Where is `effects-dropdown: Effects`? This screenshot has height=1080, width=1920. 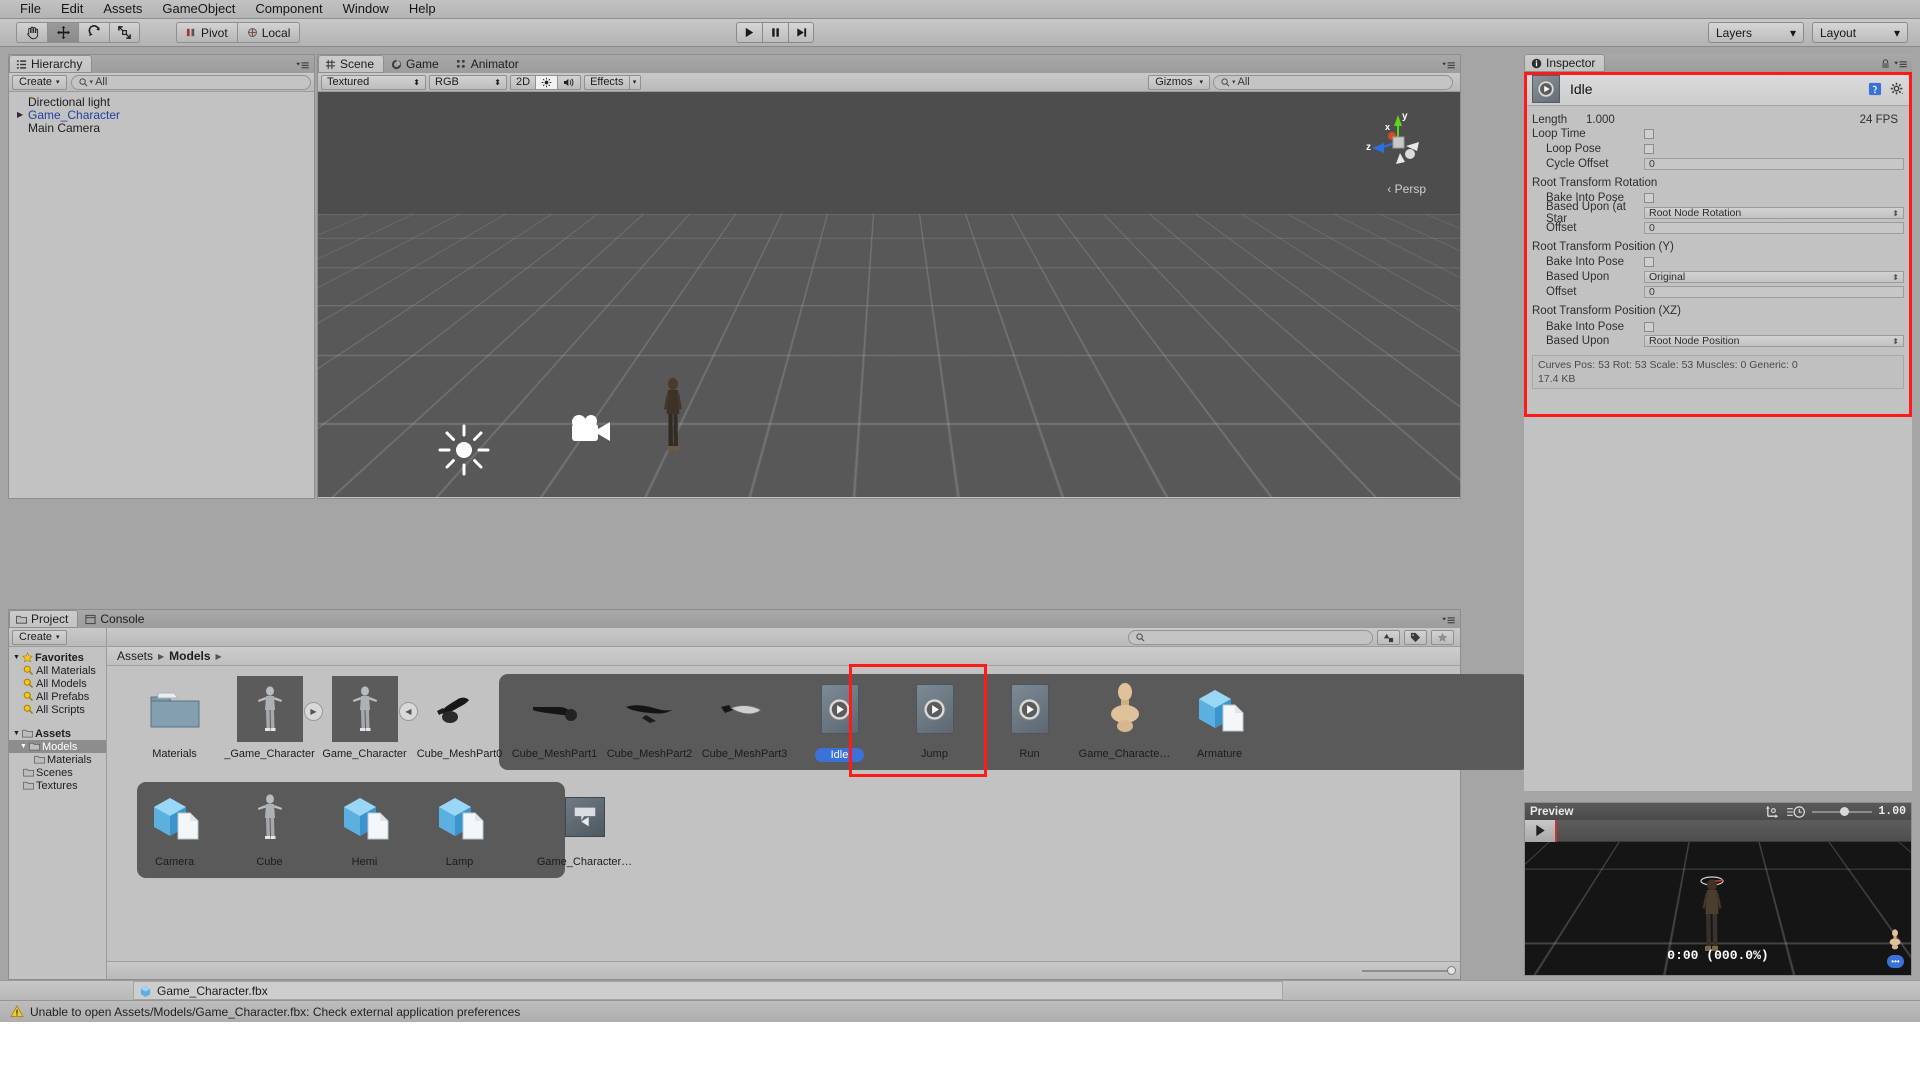
effects-dropdown: Effects is located at coordinates (607, 82).